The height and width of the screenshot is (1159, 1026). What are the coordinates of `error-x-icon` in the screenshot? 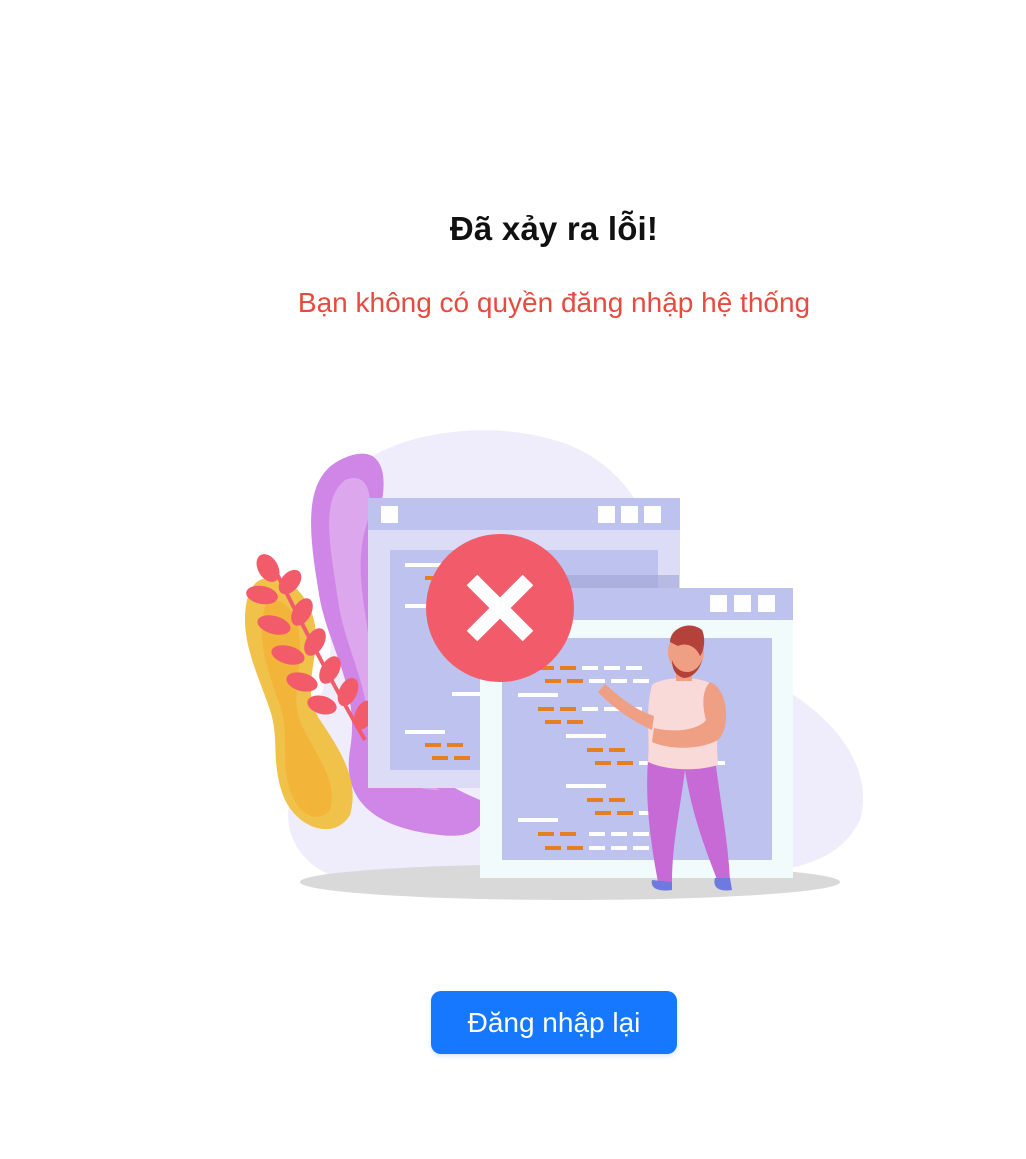 It's located at (500, 608).